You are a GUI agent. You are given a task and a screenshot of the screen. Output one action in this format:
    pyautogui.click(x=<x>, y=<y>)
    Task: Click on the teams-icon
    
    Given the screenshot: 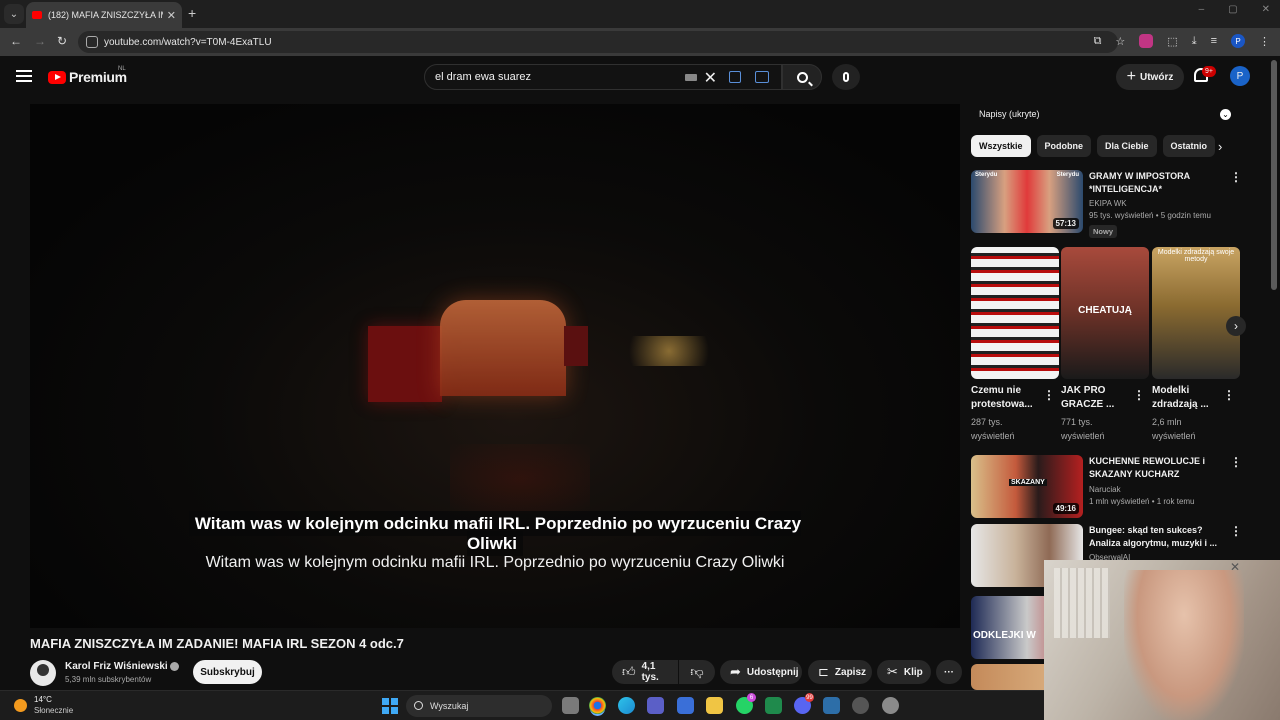 What is the action you would take?
    pyautogui.click(x=655, y=705)
    